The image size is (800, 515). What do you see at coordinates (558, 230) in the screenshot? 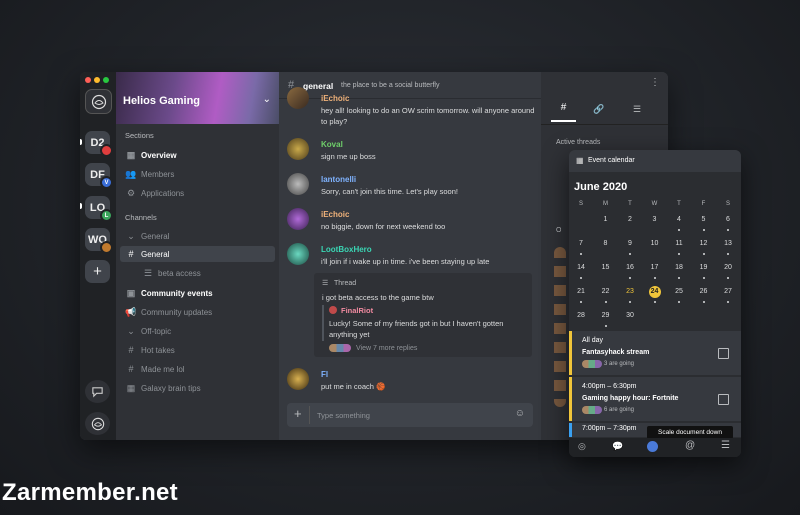
I see `online-header: Online` at bounding box center [558, 230].